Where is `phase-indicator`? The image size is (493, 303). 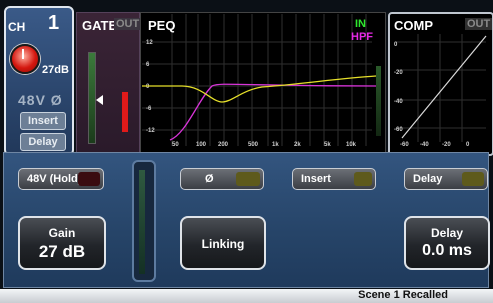
phase-indicator is located at coordinates (248, 179).